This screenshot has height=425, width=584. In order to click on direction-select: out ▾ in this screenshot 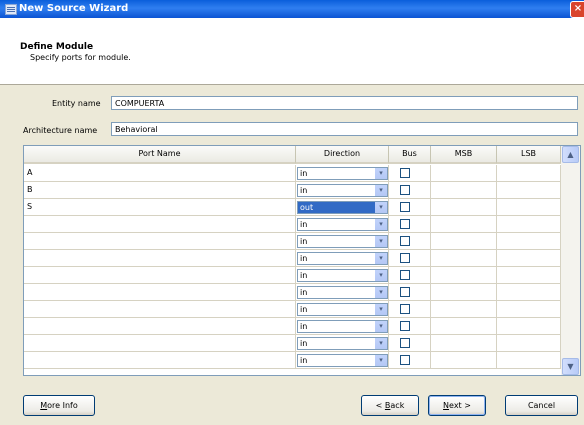, I will do `click(342, 207)`.